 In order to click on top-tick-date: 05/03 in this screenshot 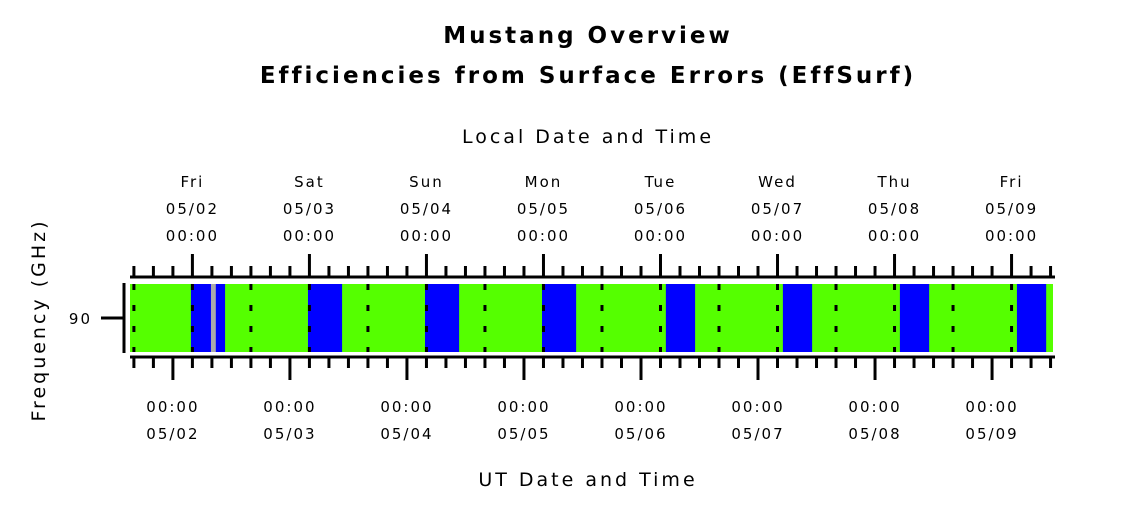, I will do `click(309, 209)`.